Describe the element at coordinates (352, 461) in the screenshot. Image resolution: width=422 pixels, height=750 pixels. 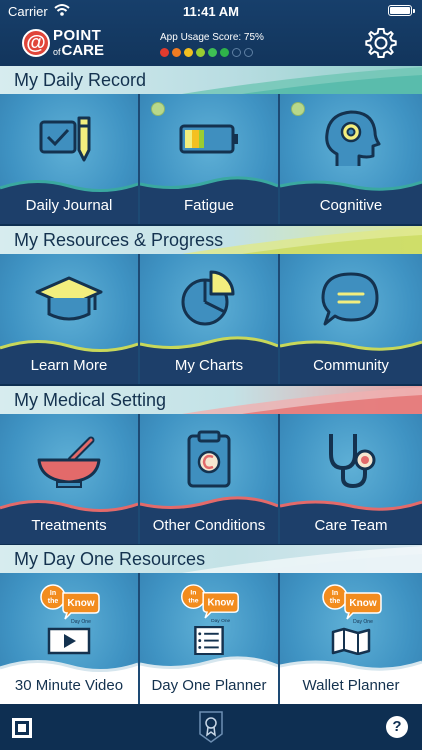
I see `stethoscope-icon` at that location.